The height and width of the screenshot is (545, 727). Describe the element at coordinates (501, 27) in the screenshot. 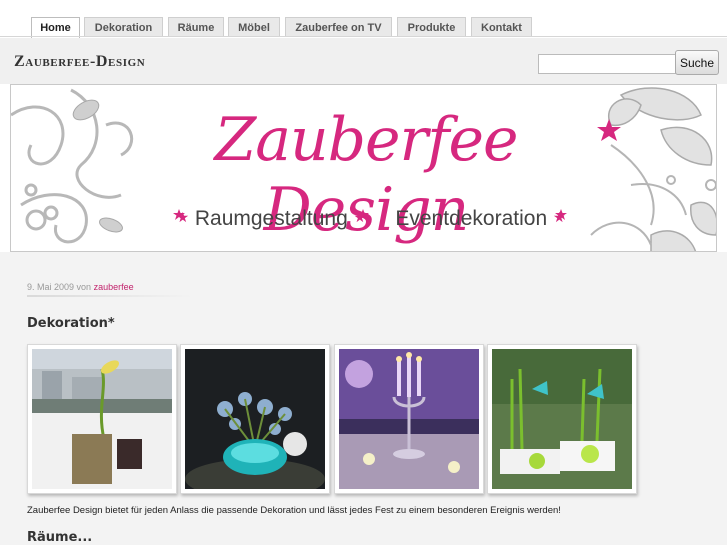

I see `tab-kontakt: Kontakt` at that location.